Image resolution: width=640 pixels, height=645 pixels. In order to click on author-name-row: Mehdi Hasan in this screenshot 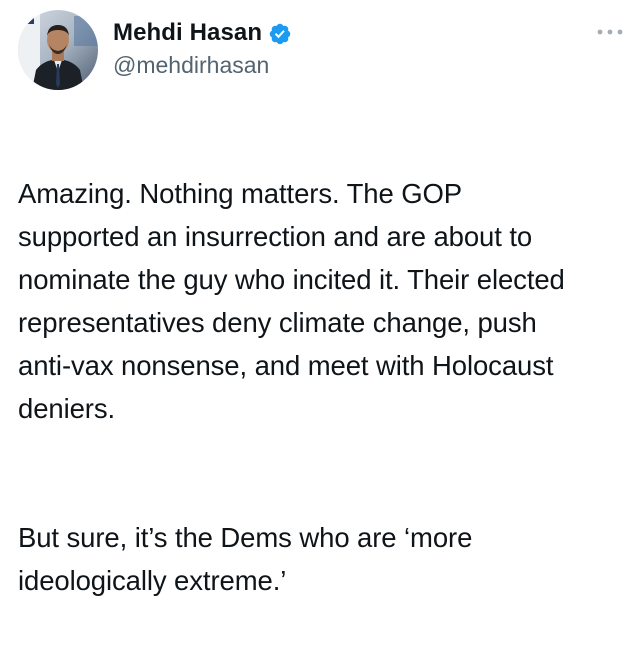, I will do `click(202, 33)`.